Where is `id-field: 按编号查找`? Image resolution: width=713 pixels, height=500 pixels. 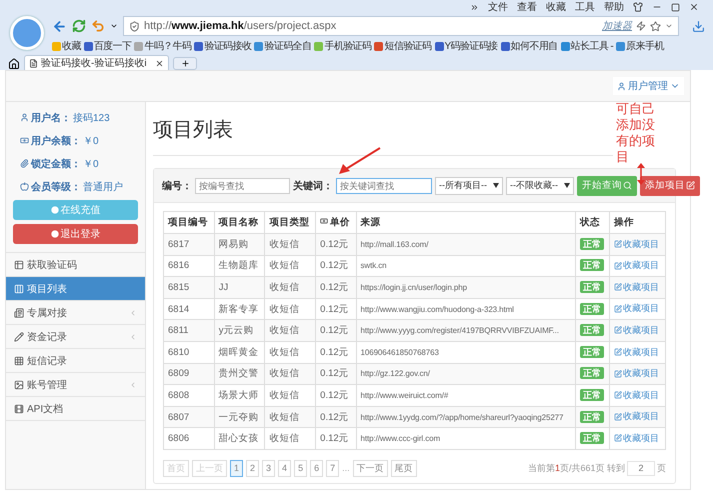 id-field: 按编号查找 is located at coordinates (242, 186).